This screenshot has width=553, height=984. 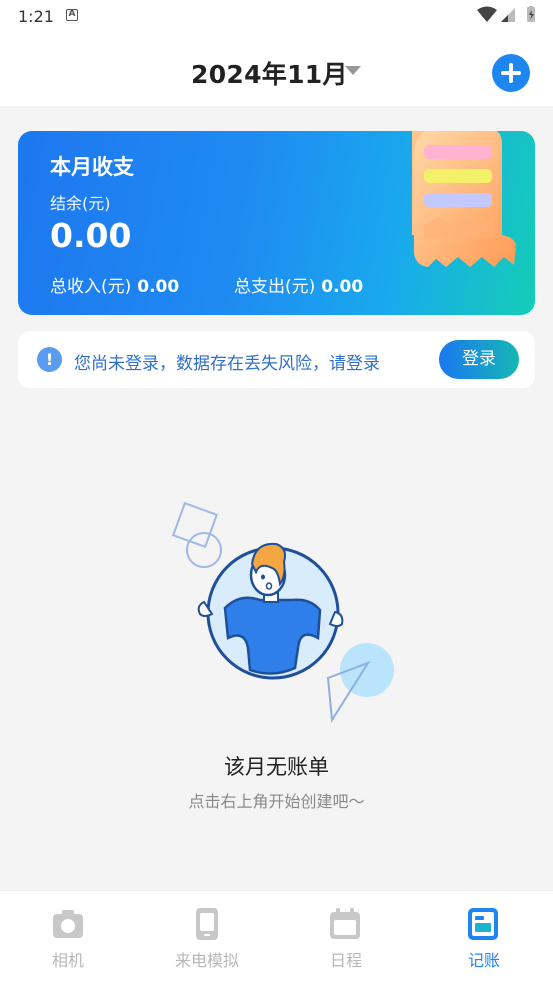 I want to click on month-title: 2024年11月, so click(x=269, y=73).